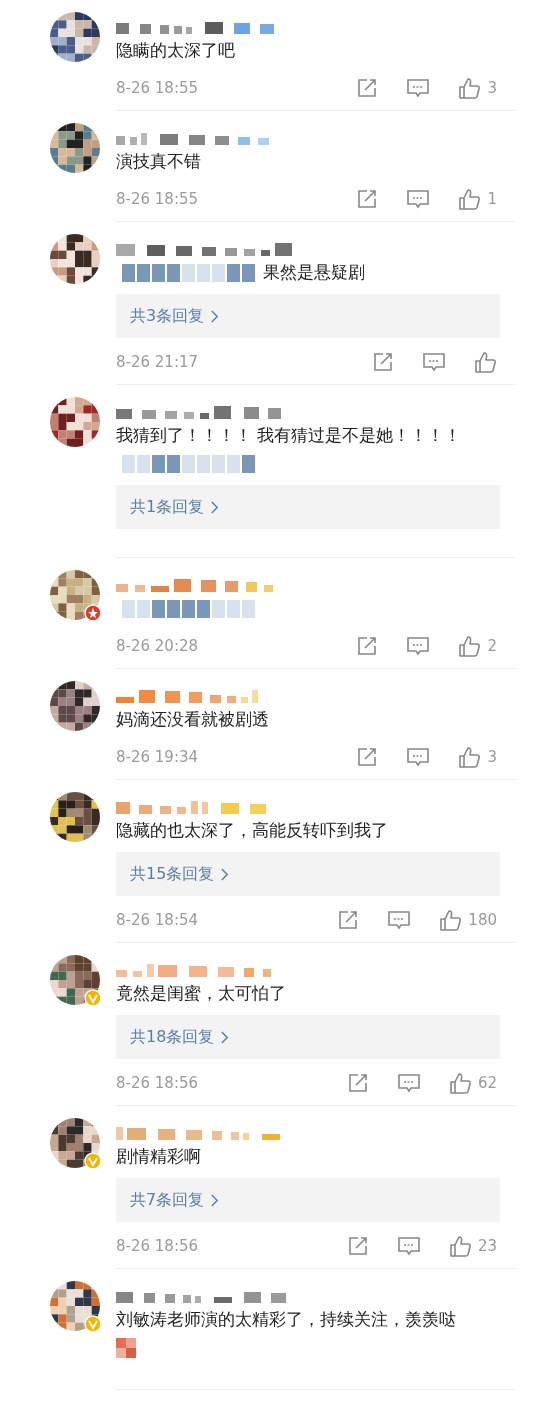 The image size is (550, 1406). I want to click on comment-text: 我猜到了！！！！ 我有猜过是不是她！！！！, so click(289, 435).